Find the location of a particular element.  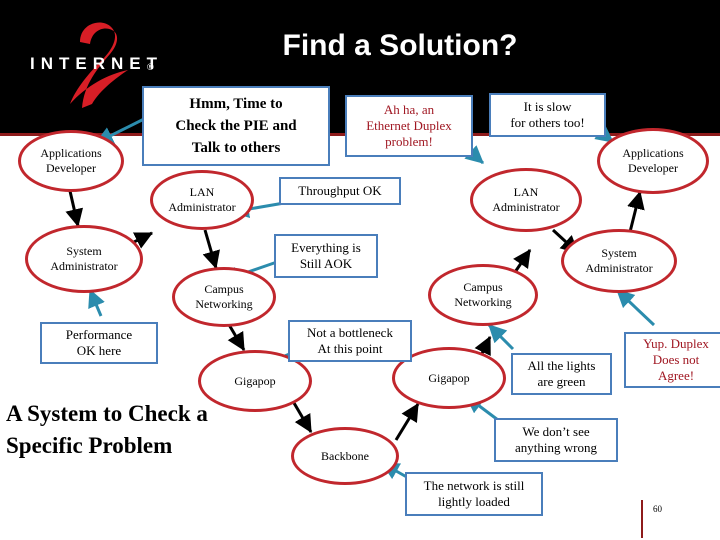

node-left-sys-admin: System Administrator is located at coordinates (84, 259).